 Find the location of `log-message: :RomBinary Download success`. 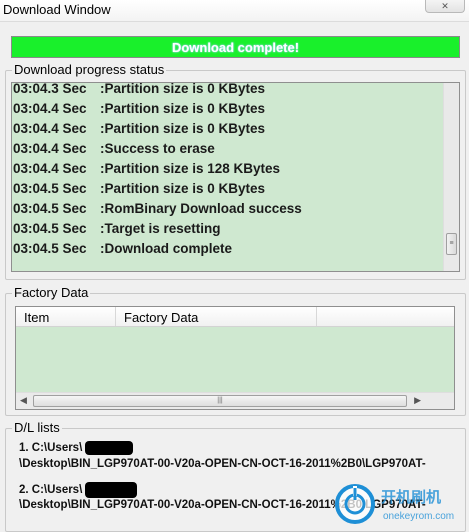

log-message: :RomBinary Download success is located at coordinates (201, 208).